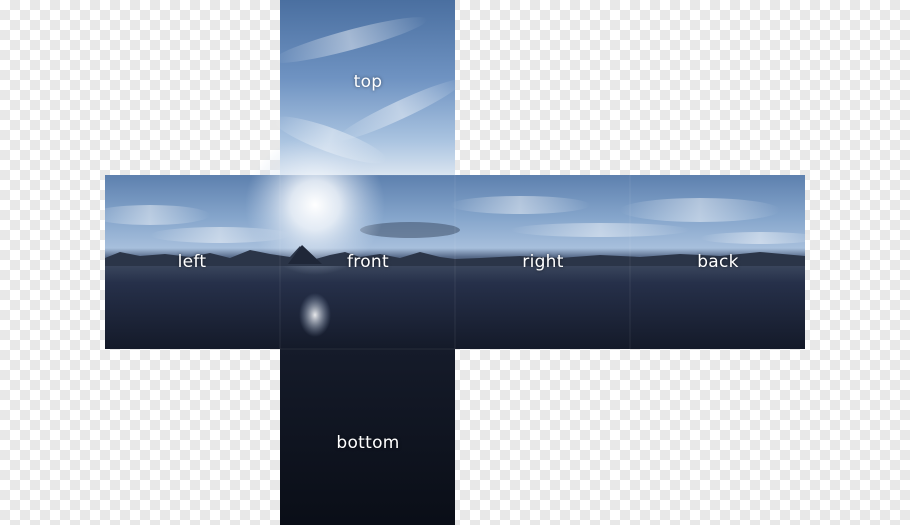  Describe the element at coordinates (718, 262) in the screenshot. I see `face-label-back: back` at that location.